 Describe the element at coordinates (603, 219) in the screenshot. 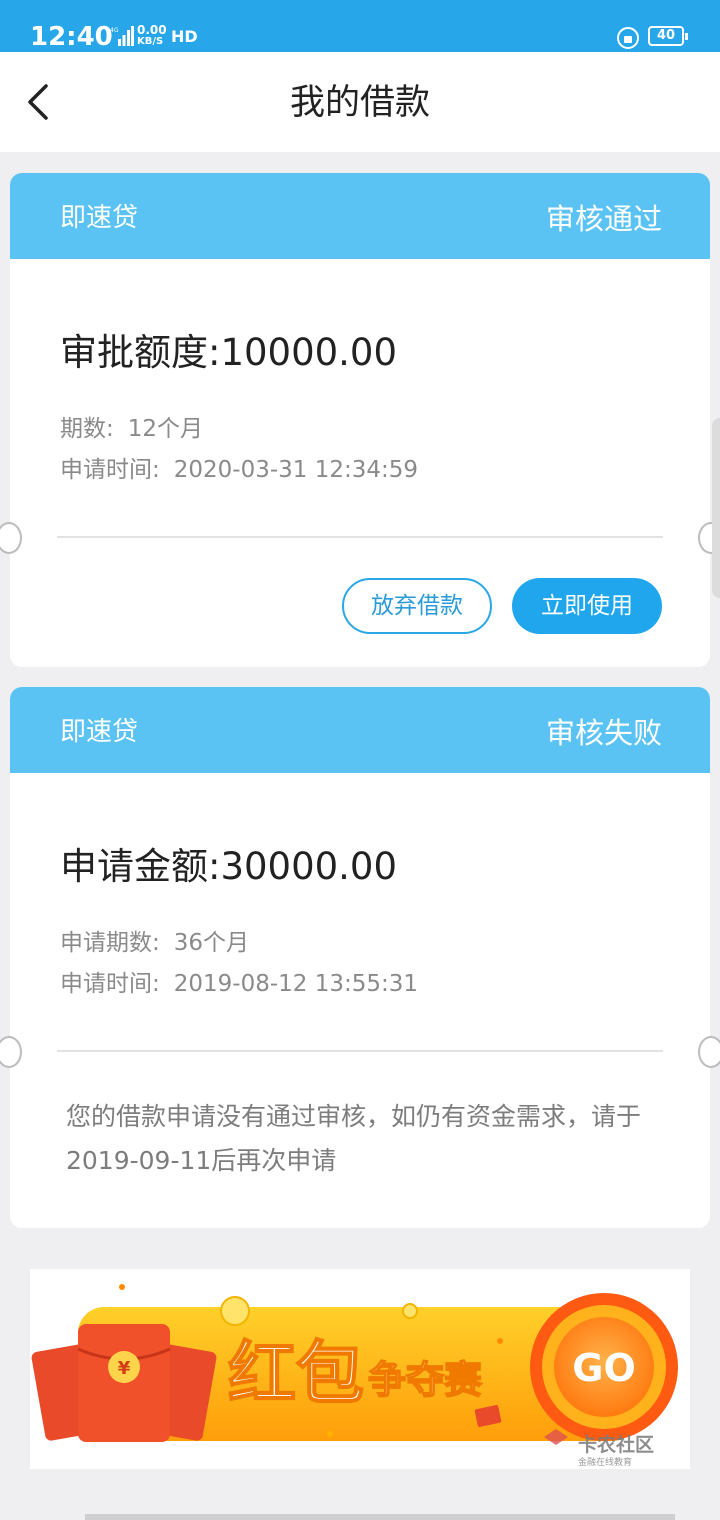

I see `loan-status: 审核通过` at that location.